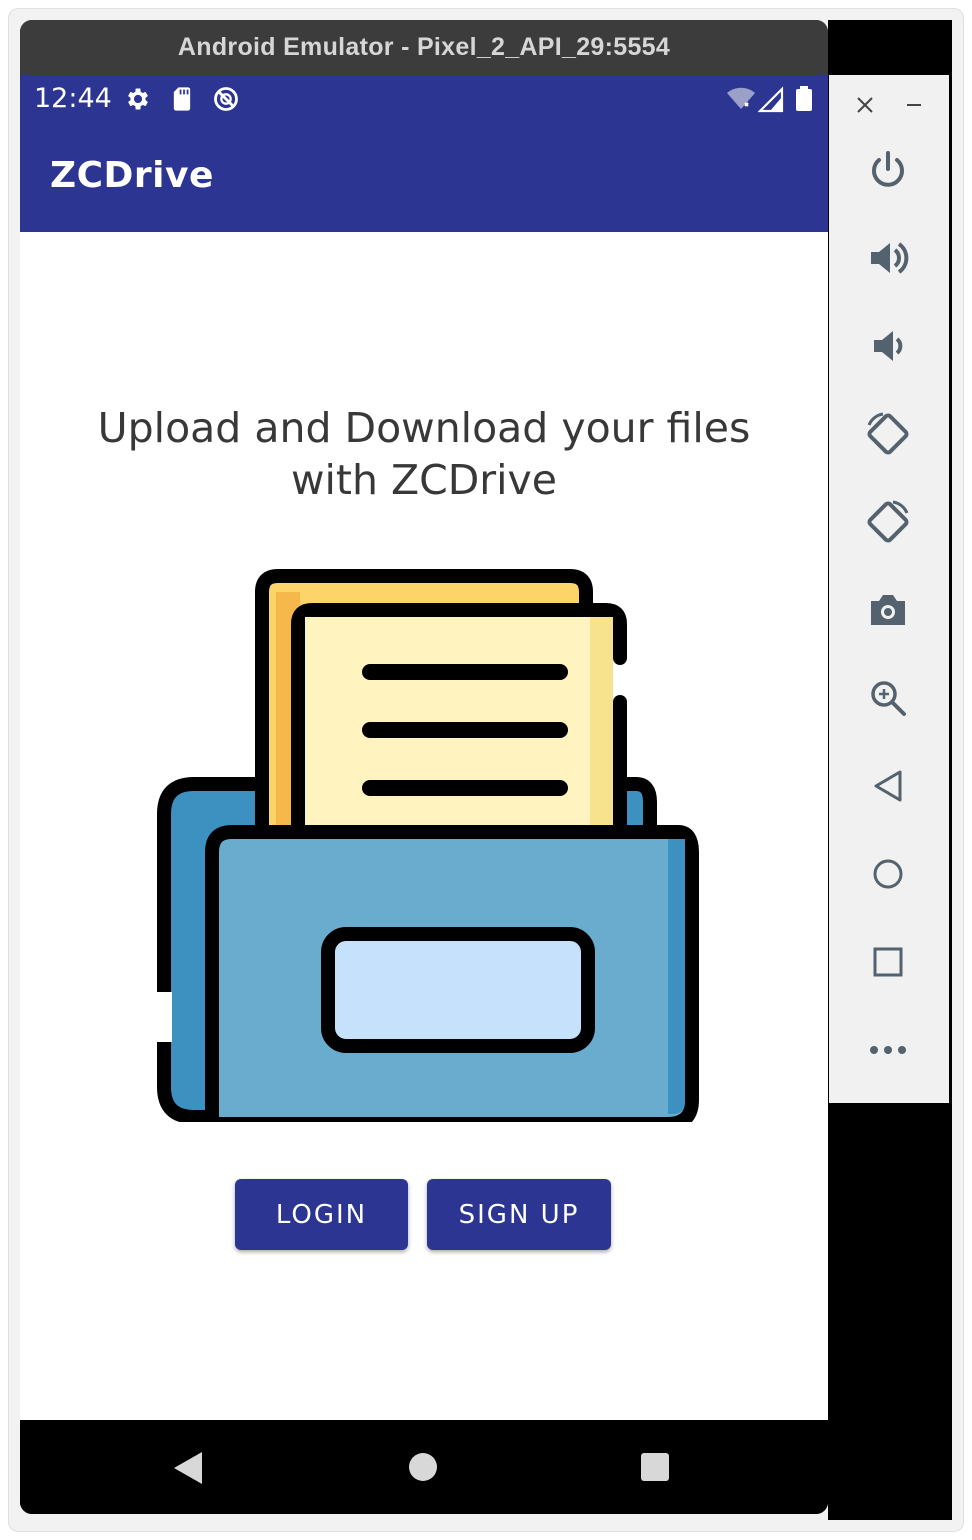 This screenshot has height=1540, width=972. I want to click on battery-icon, so click(808, 99).